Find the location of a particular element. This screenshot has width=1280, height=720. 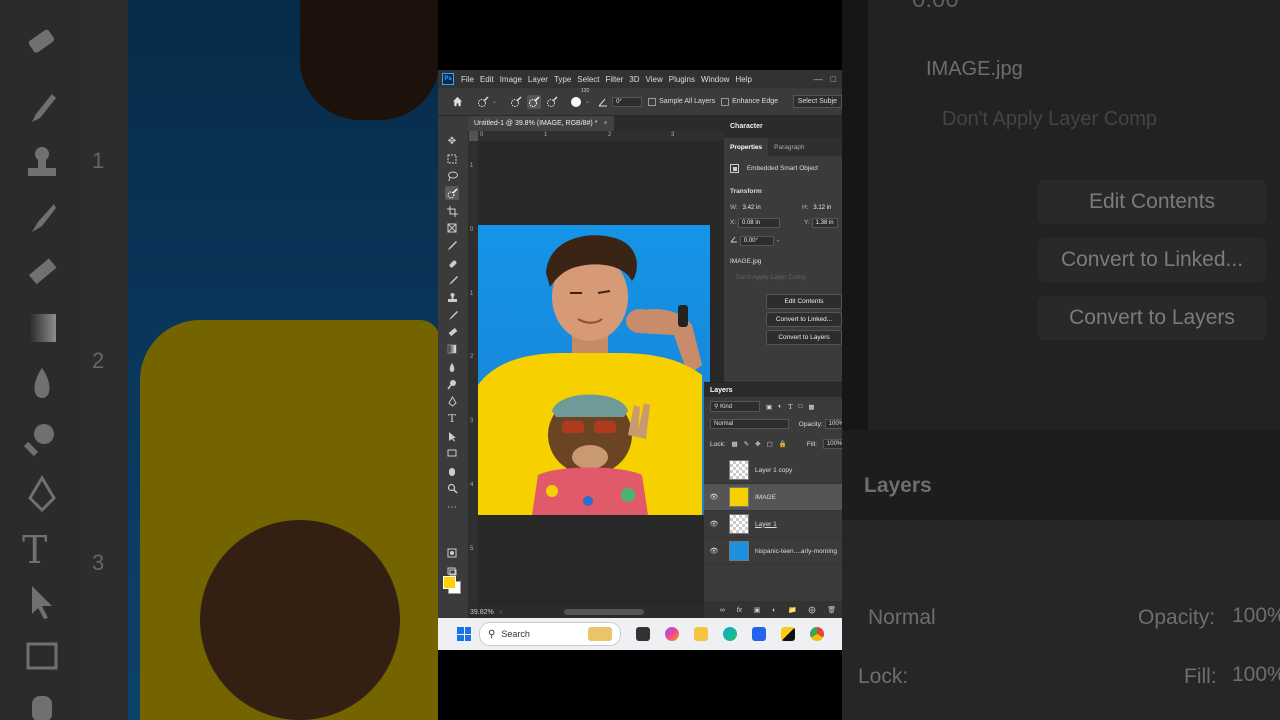

eyedropper-tool-icon is located at coordinates (452, 245).